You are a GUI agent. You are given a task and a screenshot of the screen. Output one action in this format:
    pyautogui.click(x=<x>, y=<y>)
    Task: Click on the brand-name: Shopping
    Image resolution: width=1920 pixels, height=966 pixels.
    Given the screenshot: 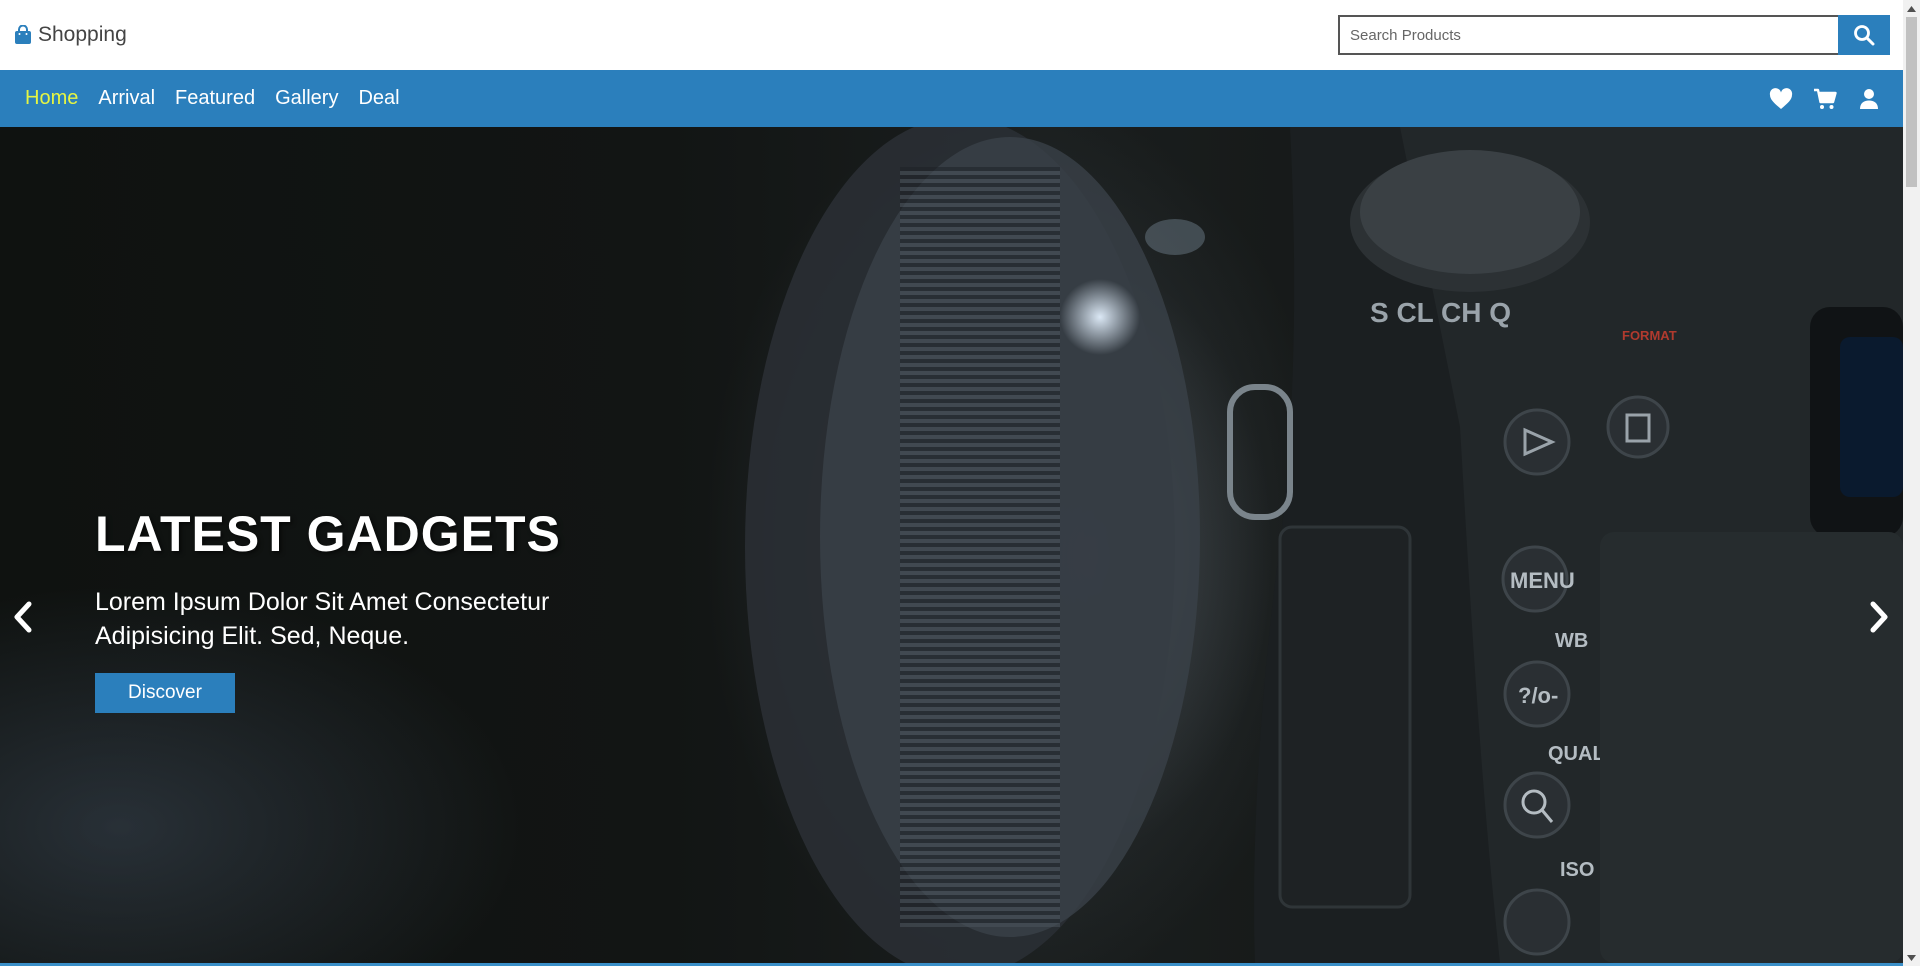 What is the action you would take?
    pyautogui.click(x=82, y=34)
    